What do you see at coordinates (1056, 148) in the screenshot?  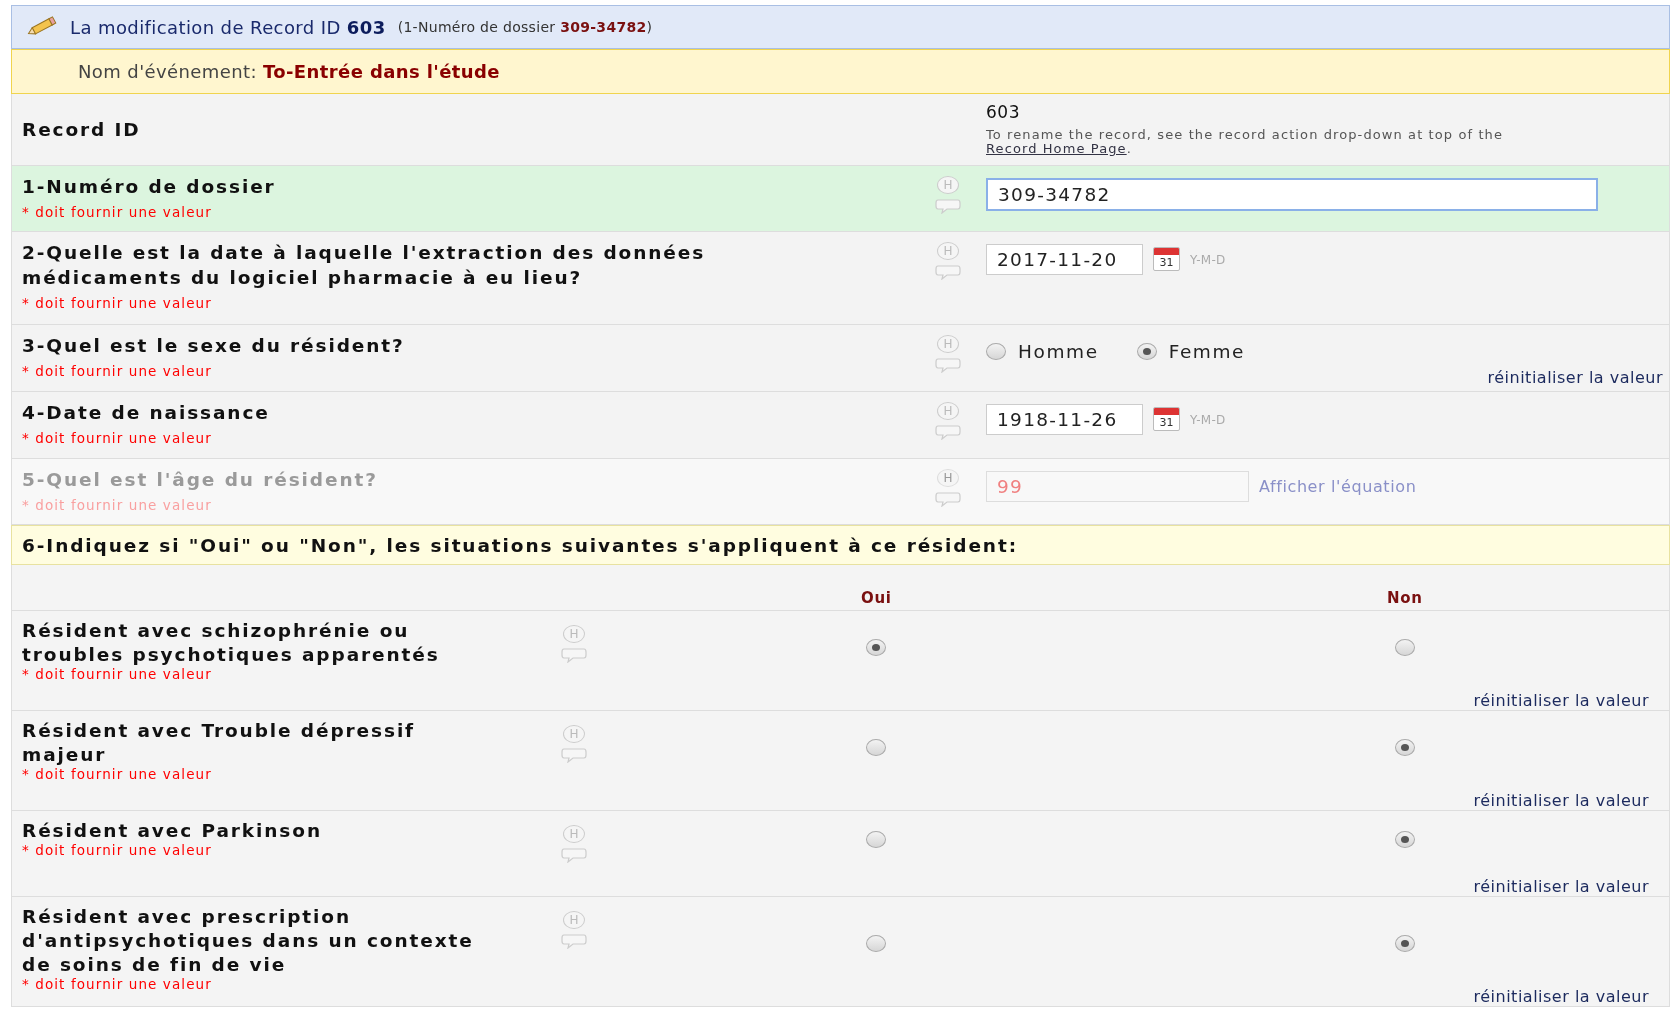 I see `record-home-page-link: Record Home Page` at bounding box center [1056, 148].